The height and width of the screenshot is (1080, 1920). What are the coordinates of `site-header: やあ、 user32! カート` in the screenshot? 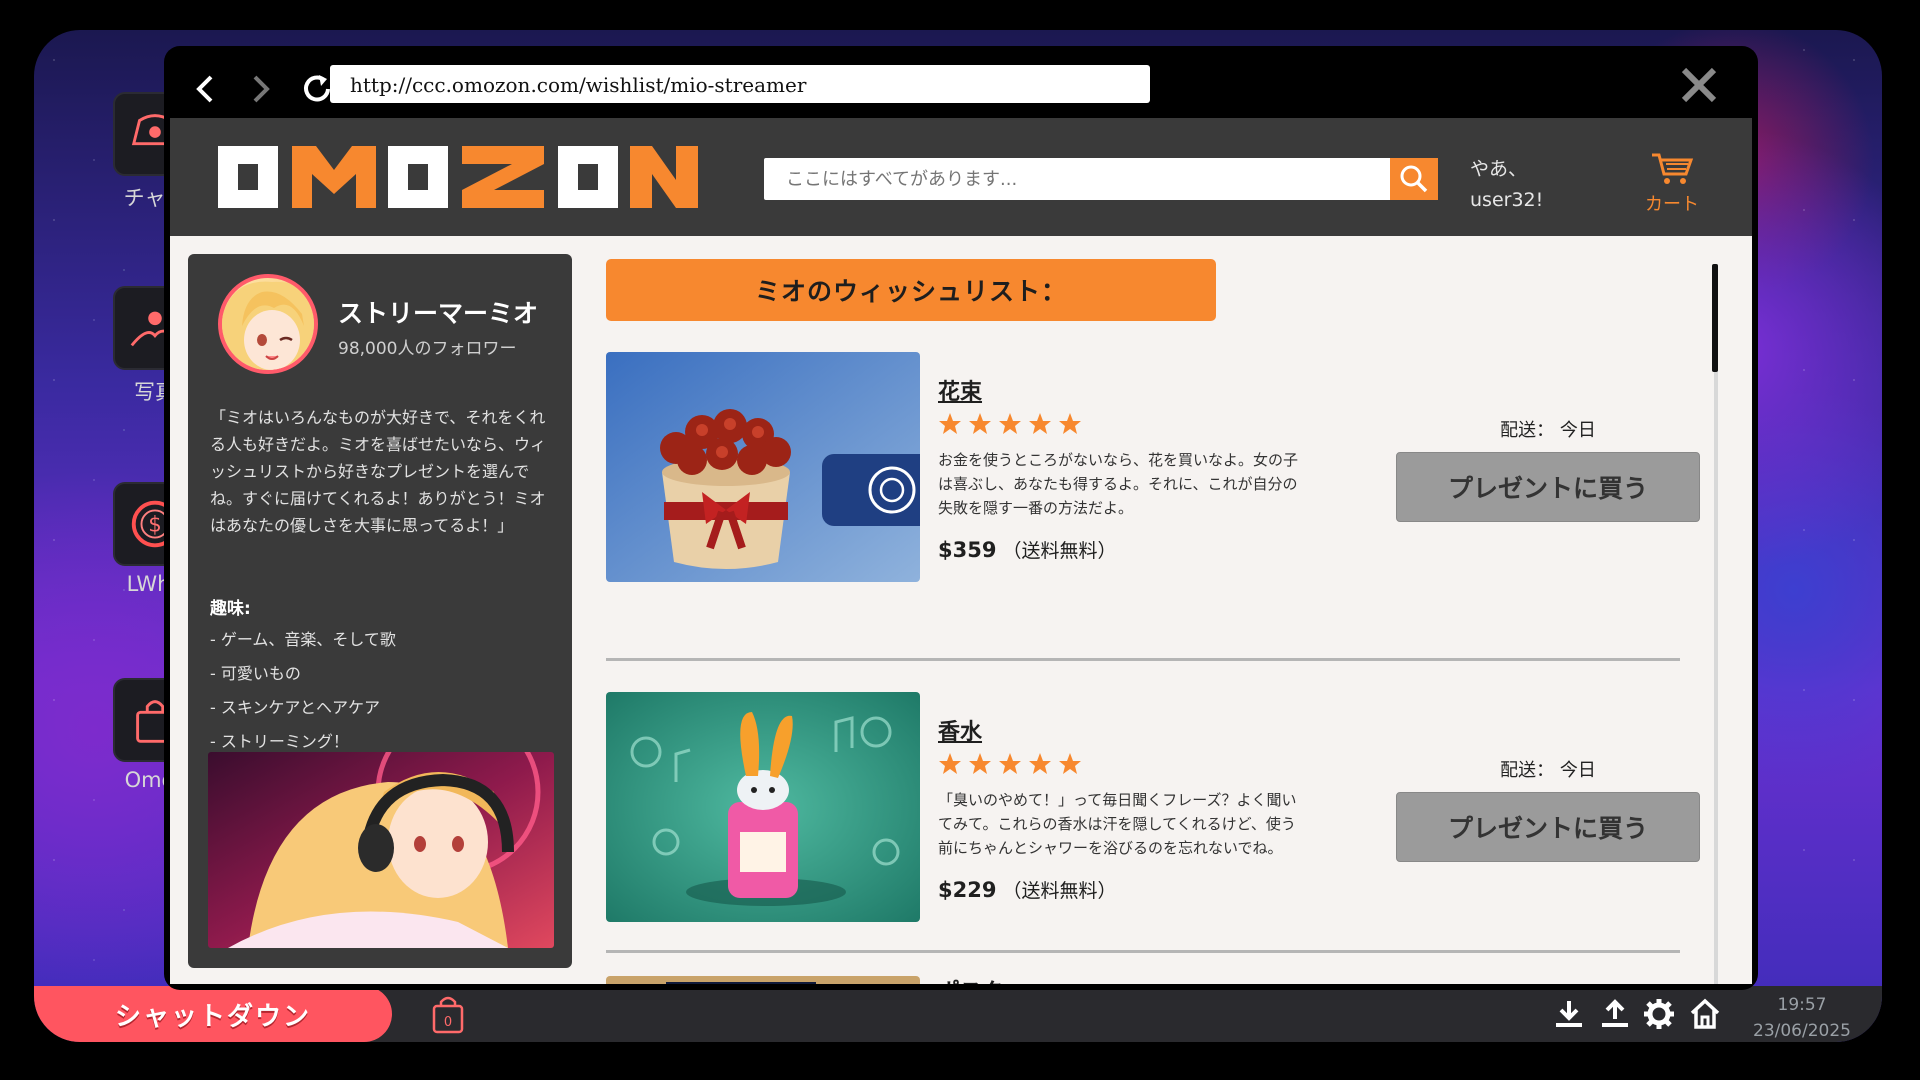 It's located at (961, 177).